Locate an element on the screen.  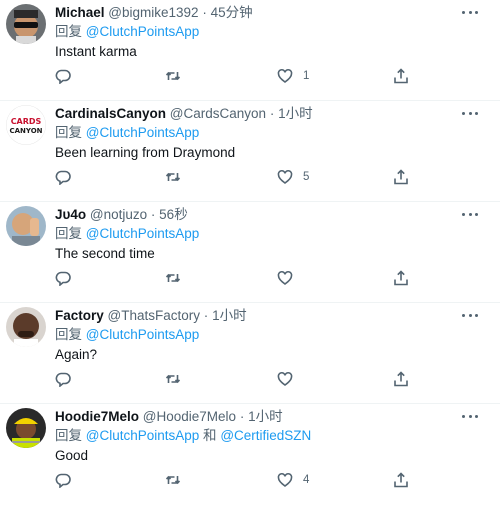
reply-context: 回复 @ClutchPointsApp 和 @CertifiedSZN is located at coordinates (183, 435).